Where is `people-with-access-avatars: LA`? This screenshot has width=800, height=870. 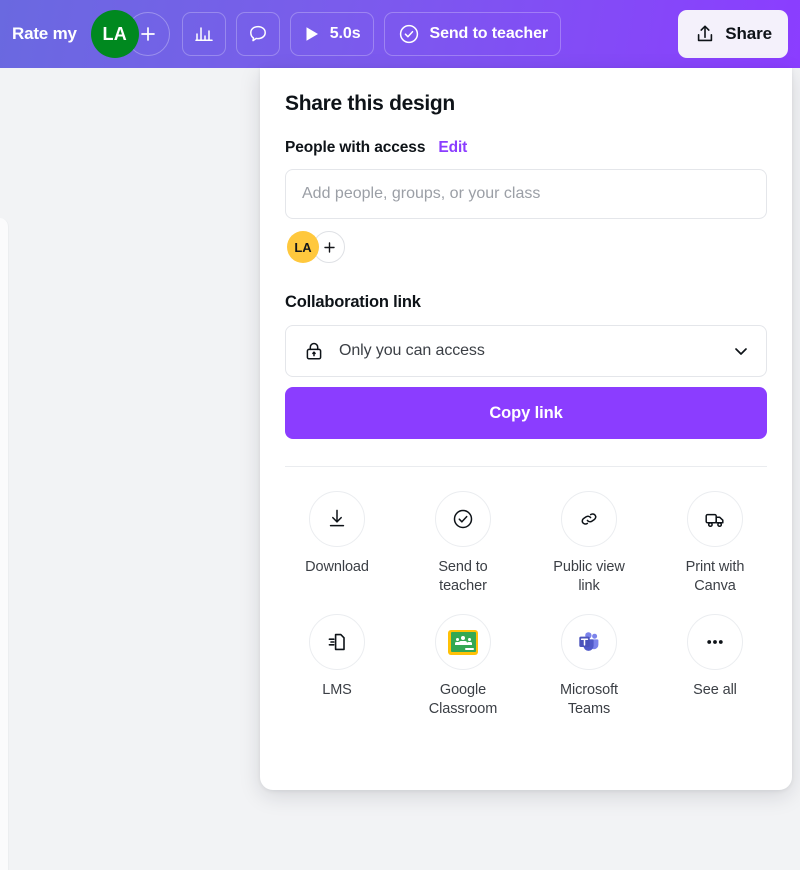
people-with-access-avatars: LA is located at coordinates (526, 247).